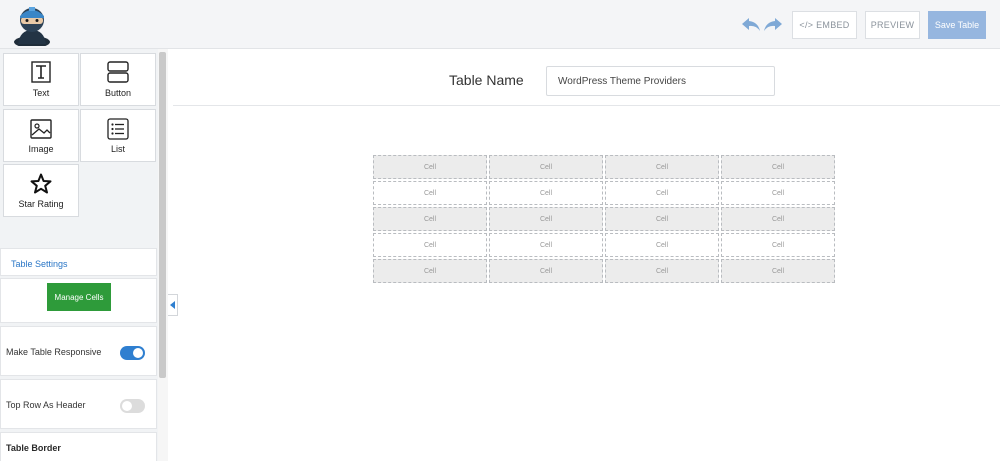 The image size is (1000, 461). What do you see at coordinates (39, 264) in the screenshot?
I see `table-settings-title: Table Settings` at bounding box center [39, 264].